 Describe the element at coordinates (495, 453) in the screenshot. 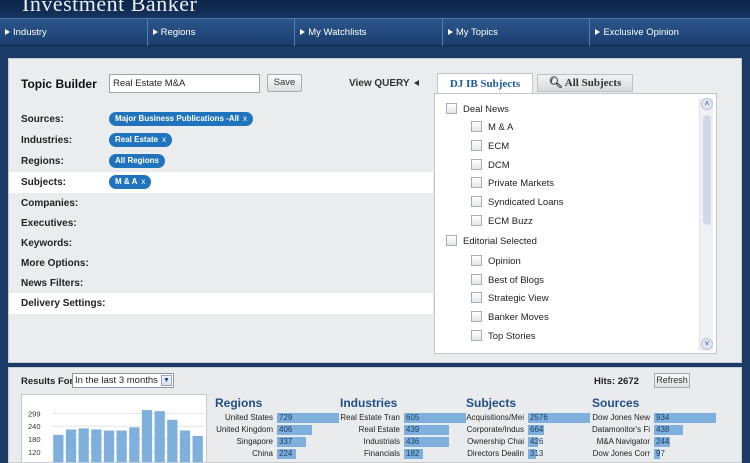

I see `facet-item-name: Directors Dealin` at that location.